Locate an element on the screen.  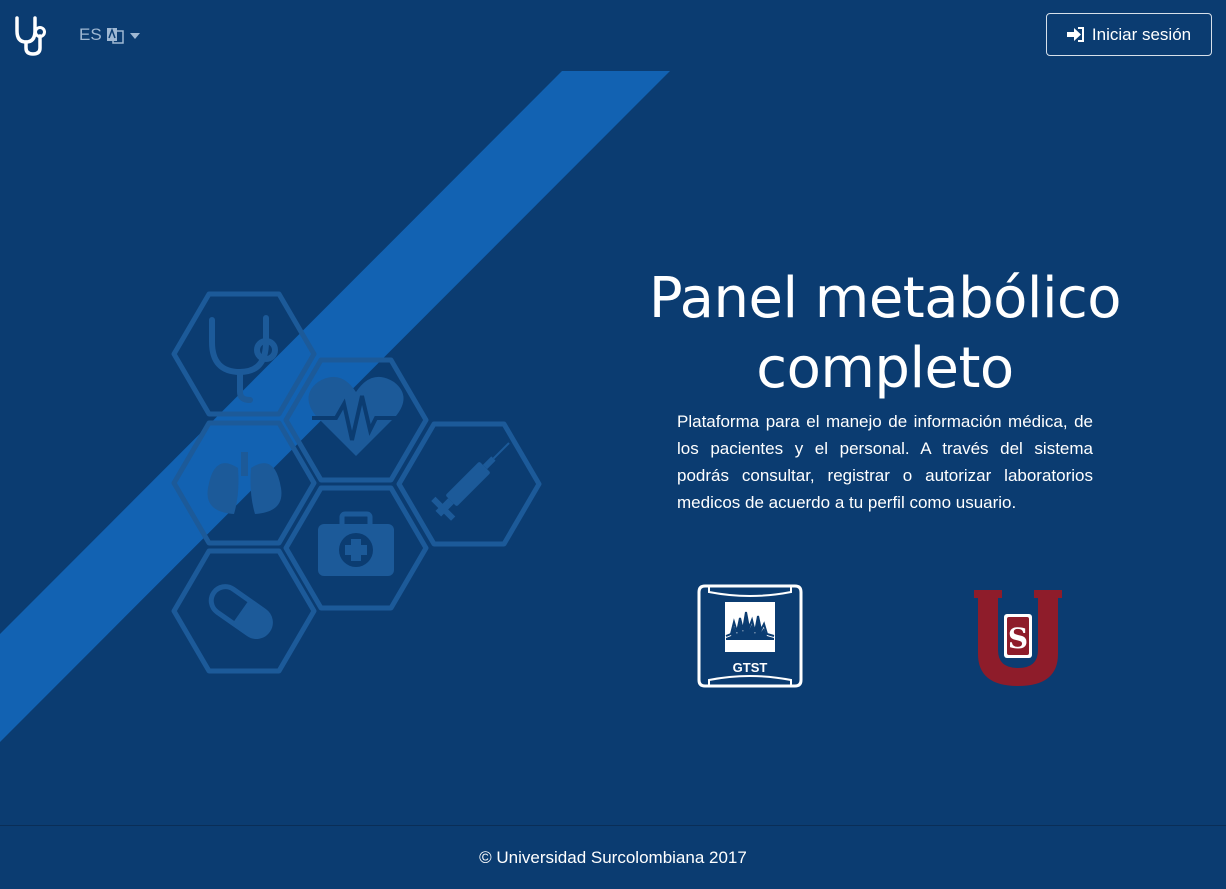
footer: © Universidad Surcolombiana 2017 is located at coordinates (613, 857).